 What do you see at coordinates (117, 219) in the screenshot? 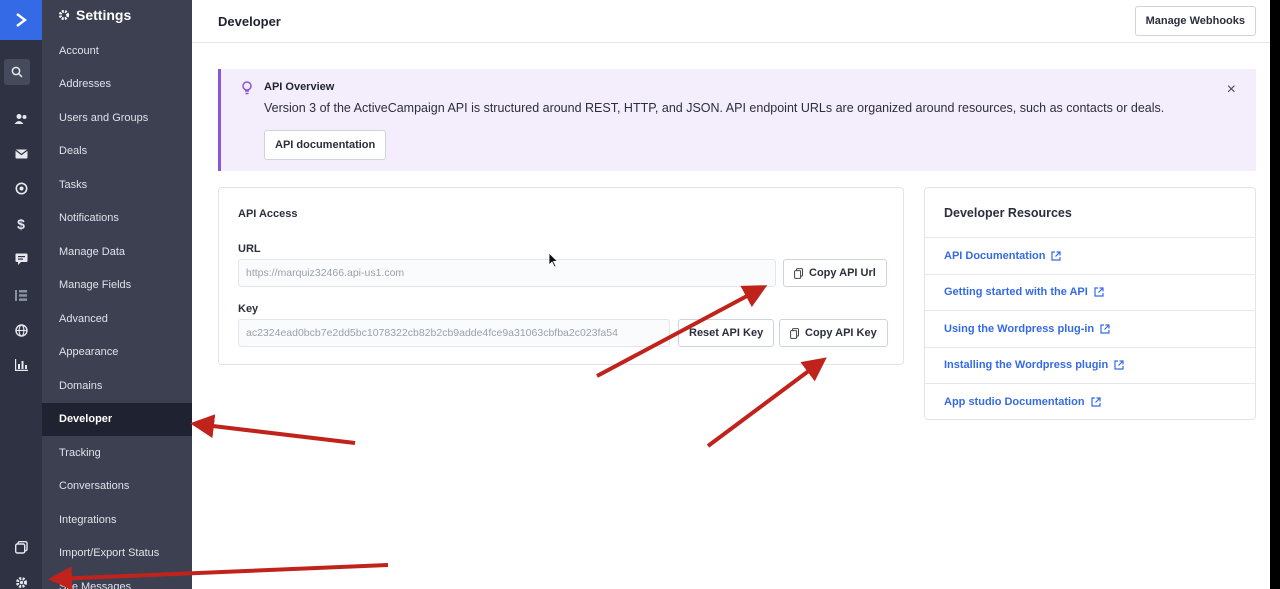
I see `nav-item-notifications: Notifications` at bounding box center [117, 219].